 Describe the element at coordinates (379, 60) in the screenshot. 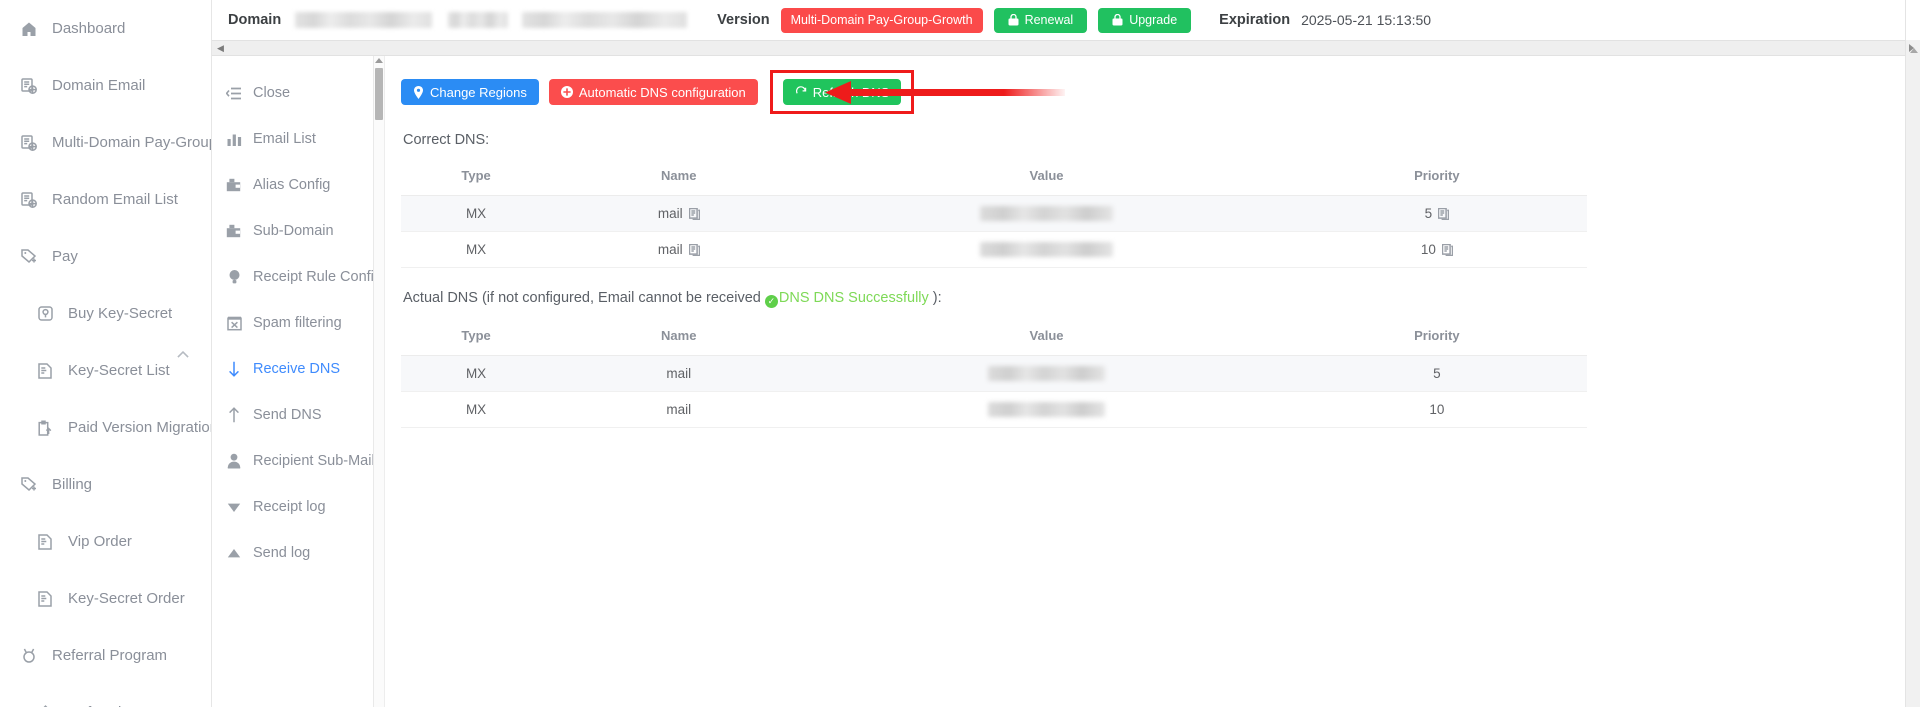

I see `scroll-up-arrow-icon` at that location.